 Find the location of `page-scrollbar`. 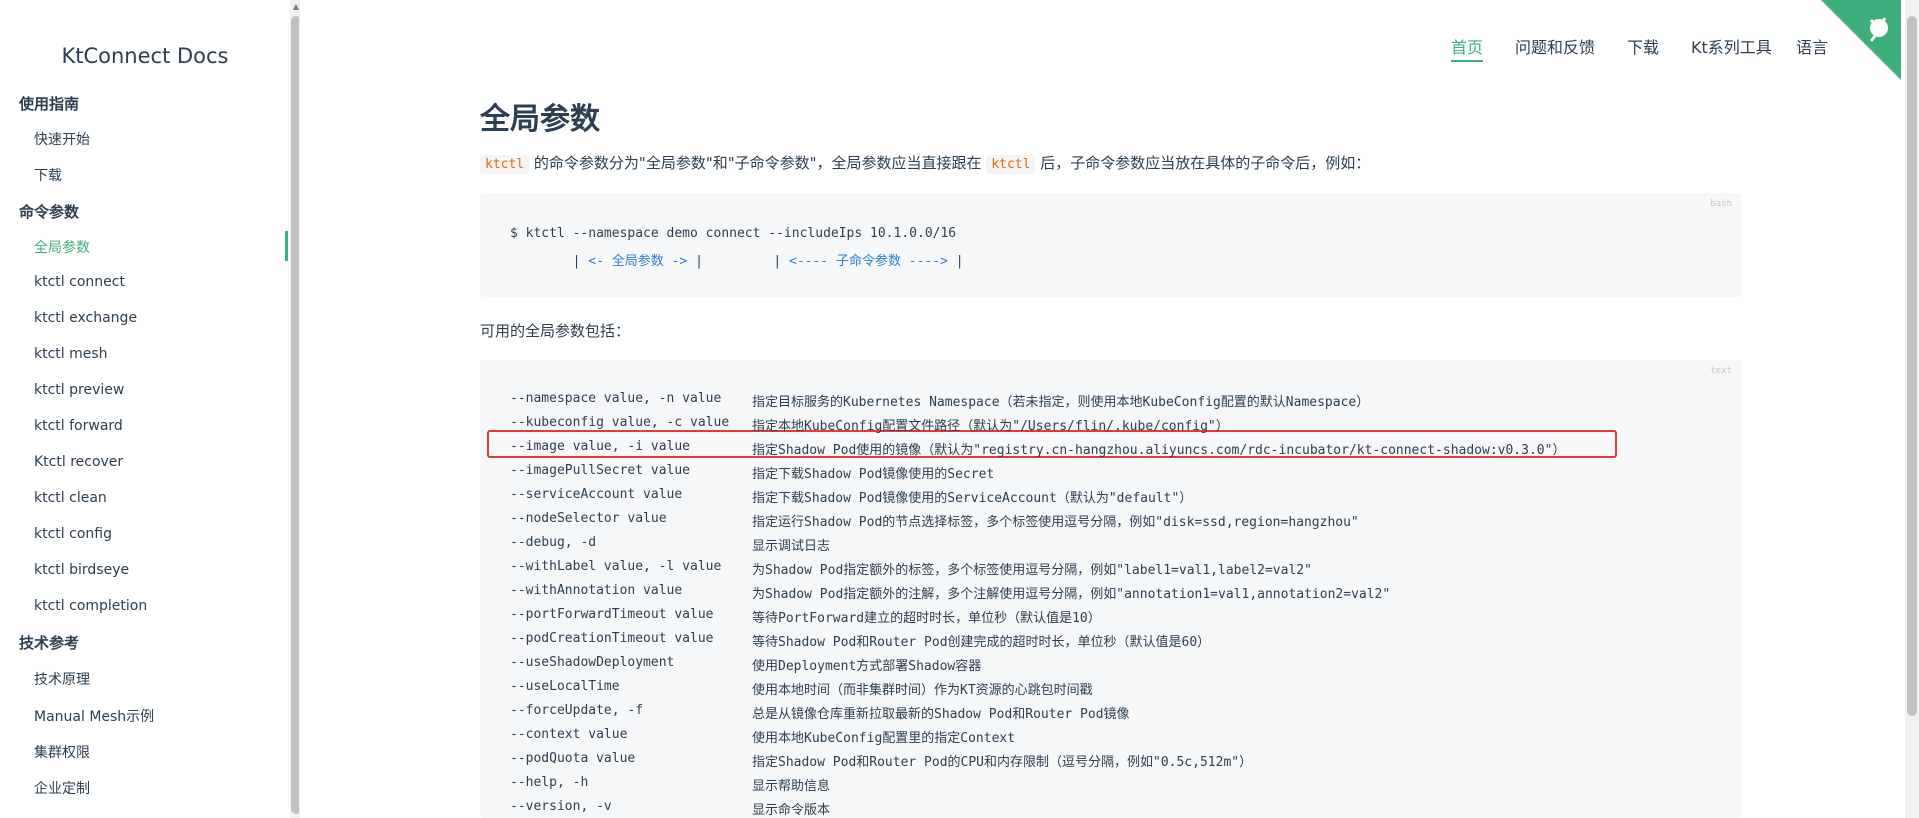

page-scrollbar is located at coordinates (1912, 409).